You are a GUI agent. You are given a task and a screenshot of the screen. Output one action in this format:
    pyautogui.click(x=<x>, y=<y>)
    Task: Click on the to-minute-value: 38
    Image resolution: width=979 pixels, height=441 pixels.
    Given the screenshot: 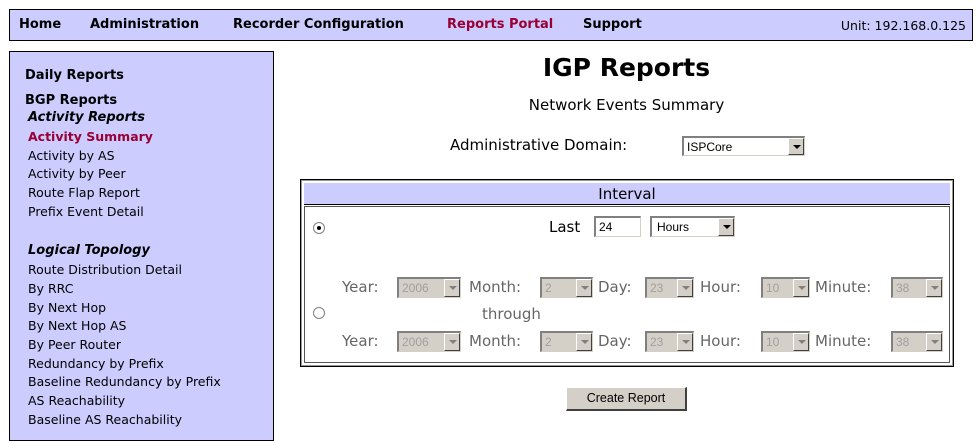 What is the action you would take?
    pyautogui.click(x=903, y=342)
    